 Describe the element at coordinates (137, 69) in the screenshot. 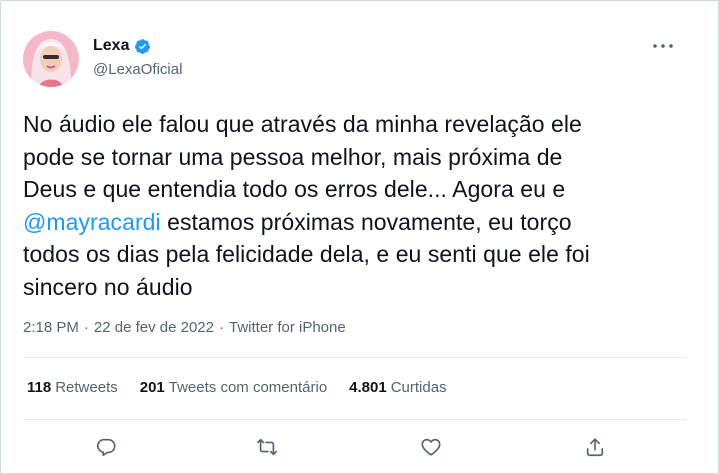

I see `author-handle: @LexaOficial` at that location.